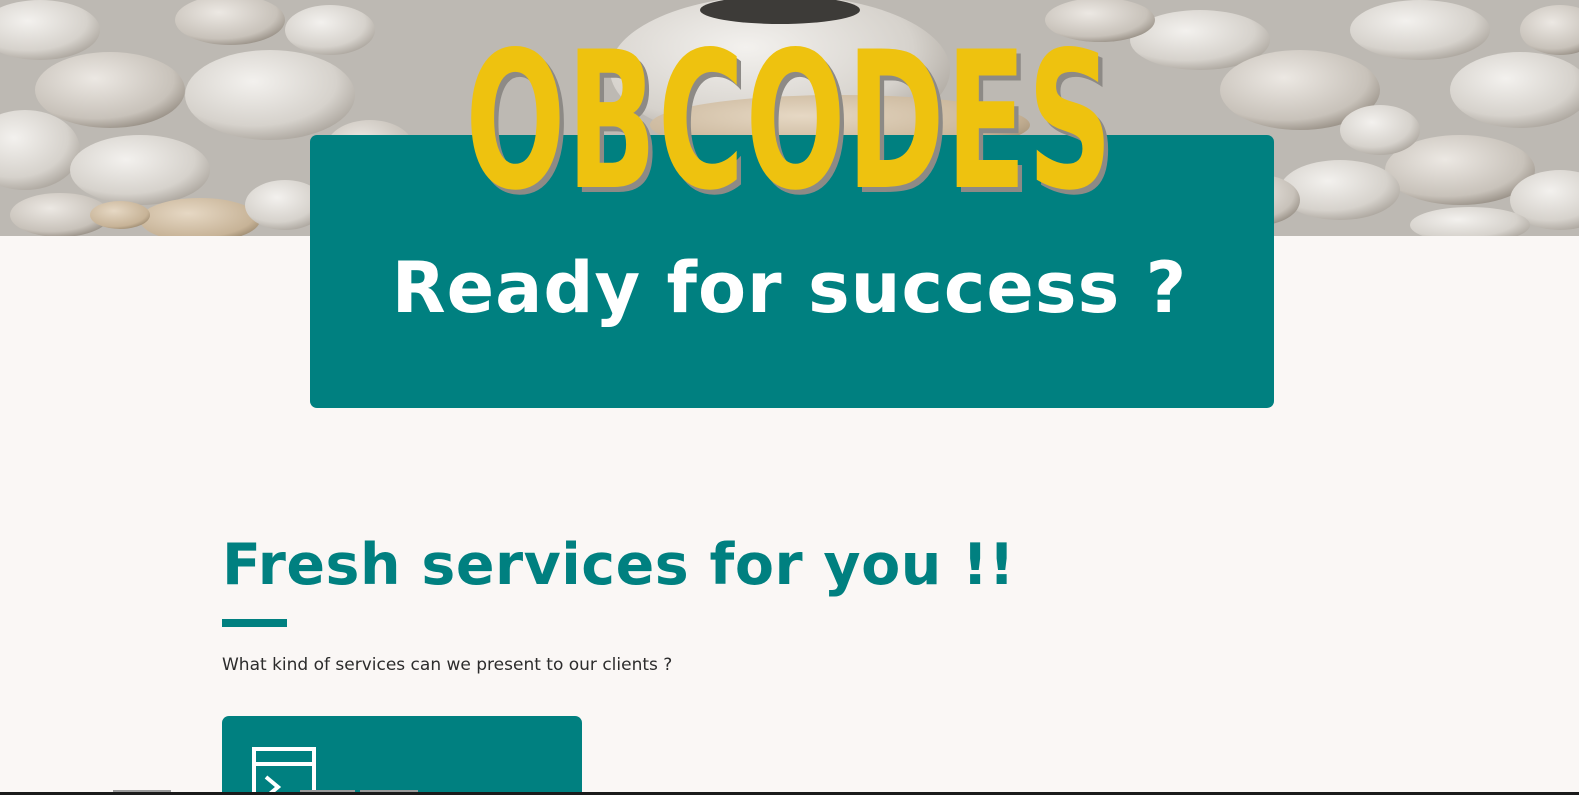  Describe the element at coordinates (284, 771) in the screenshot. I see `terminal-window-icon` at that location.